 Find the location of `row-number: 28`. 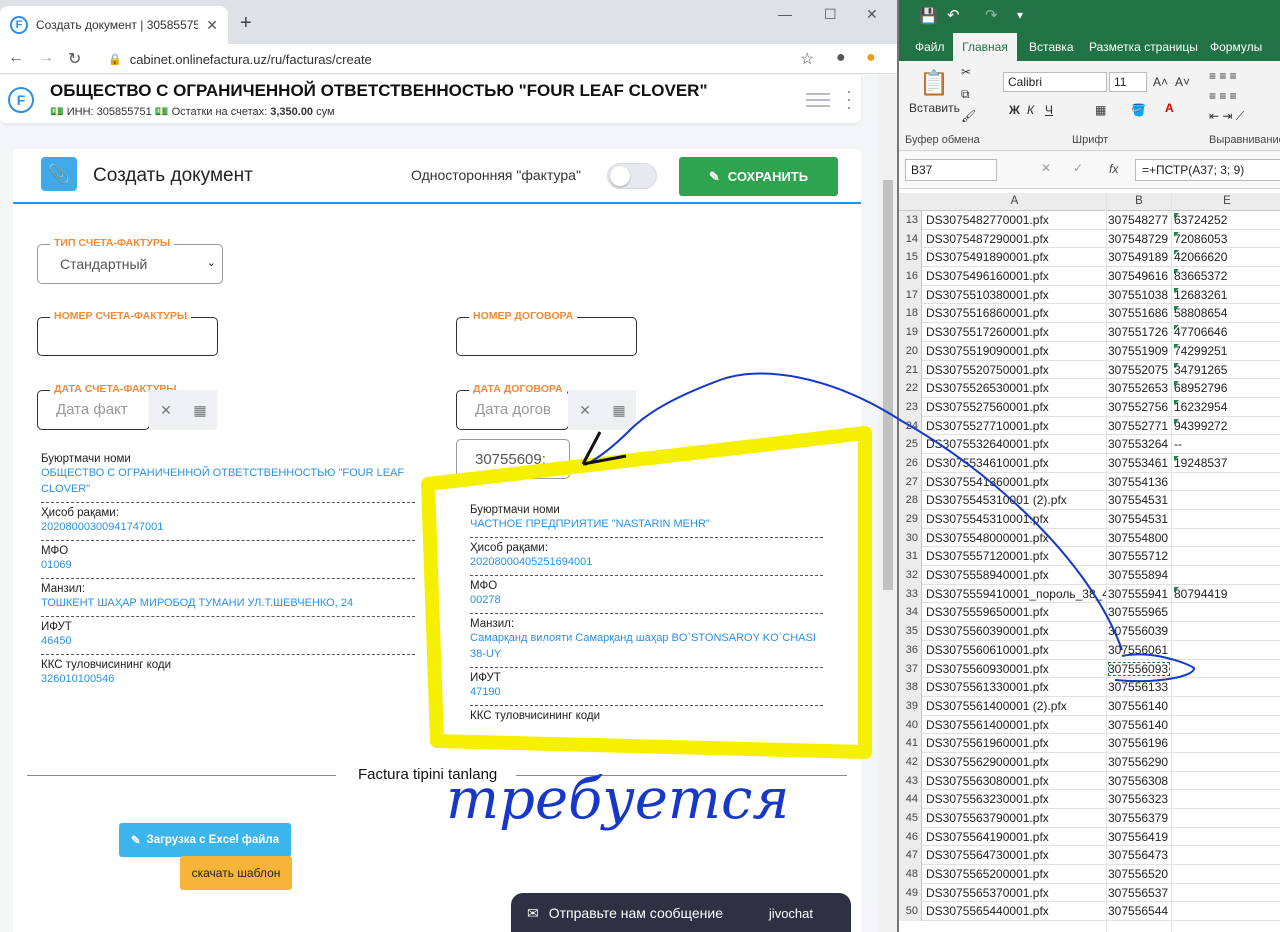

row-number: 28 is located at coordinates (910, 500).